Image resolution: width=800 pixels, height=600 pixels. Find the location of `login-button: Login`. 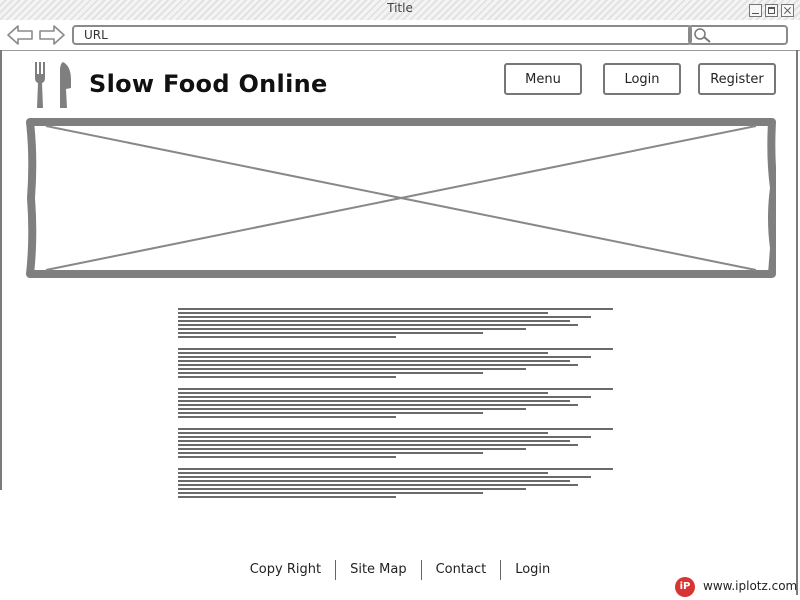

login-button: Login is located at coordinates (642, 79).